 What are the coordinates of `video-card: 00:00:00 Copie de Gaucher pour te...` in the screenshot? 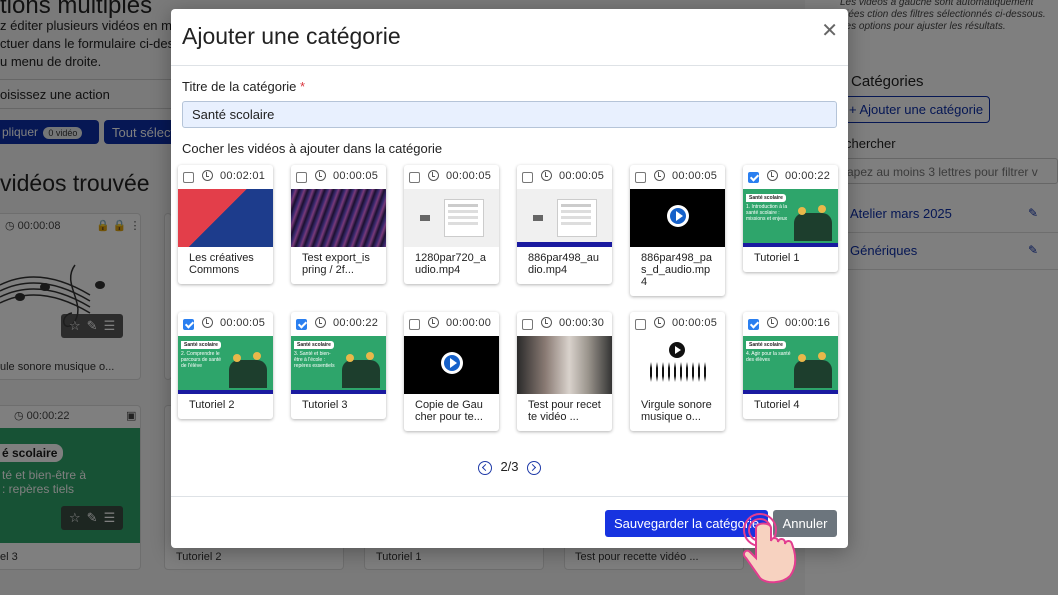 It's located at (451, 371).